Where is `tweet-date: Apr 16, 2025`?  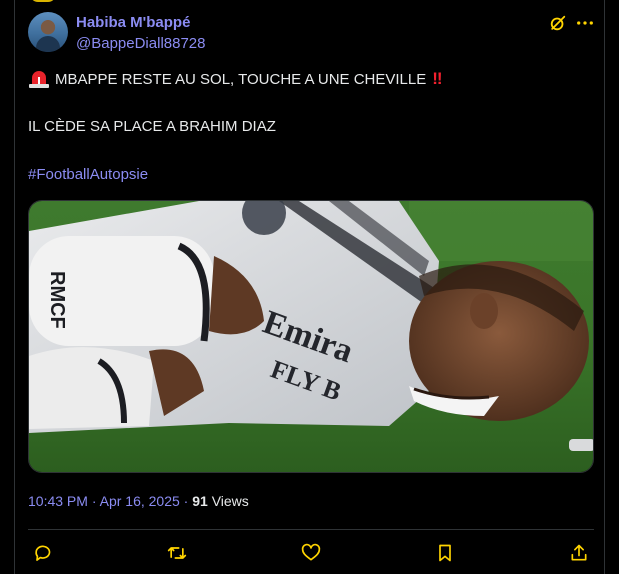 tweet-date: Apr 16, 2025 is located at coordinates (140, 501).